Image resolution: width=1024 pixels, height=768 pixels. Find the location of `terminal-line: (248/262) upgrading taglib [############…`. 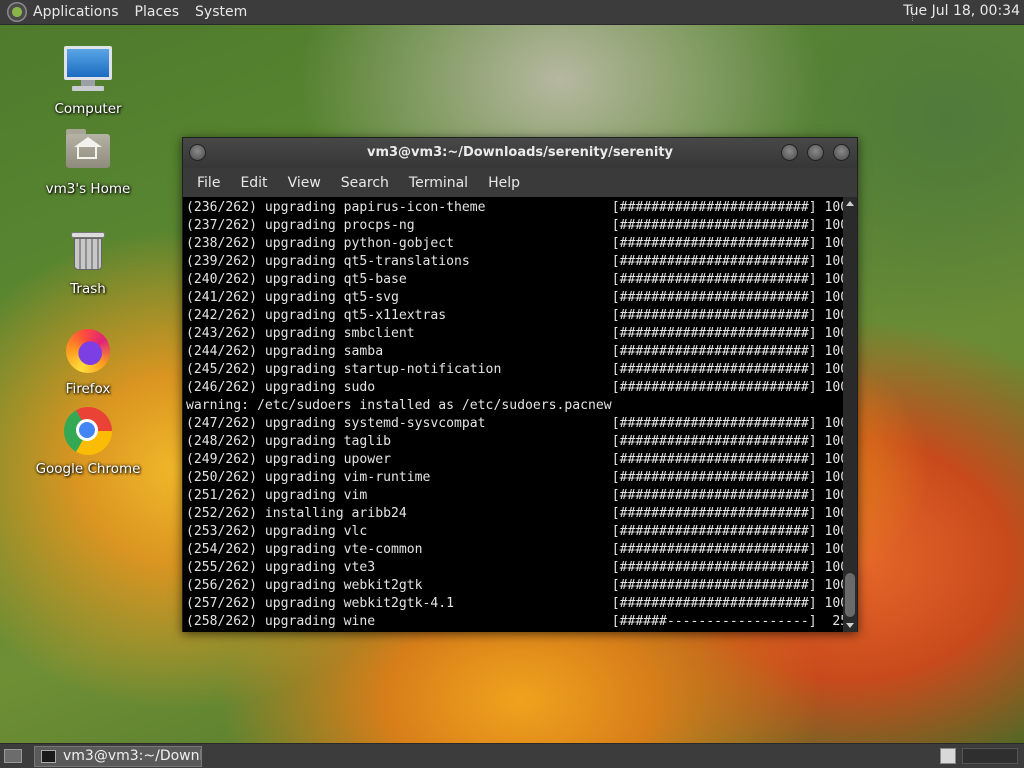

terminal-line: (248/262) upgrading taglib [############… is located at coordinates (514, 441).